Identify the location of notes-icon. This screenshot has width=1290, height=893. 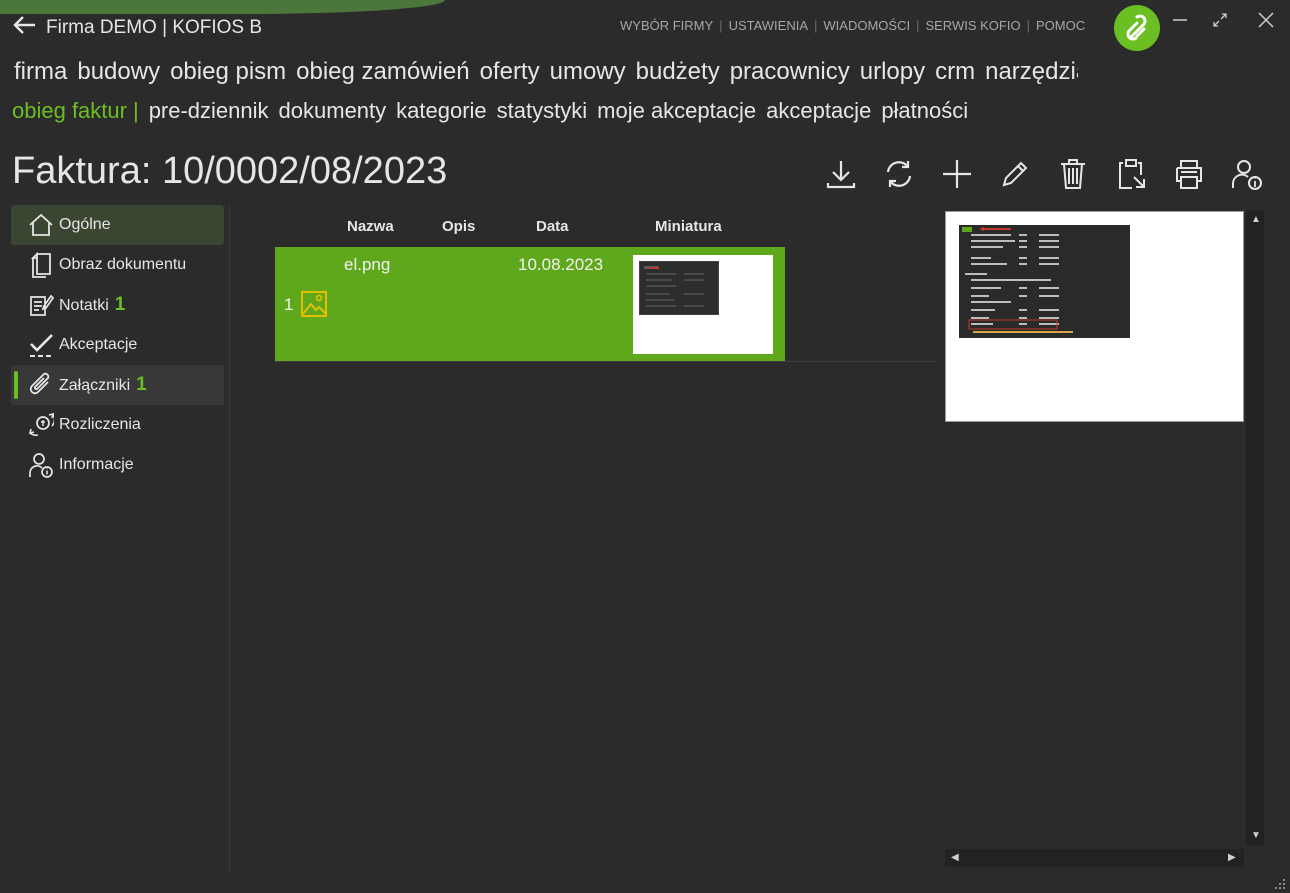
(41, 305).